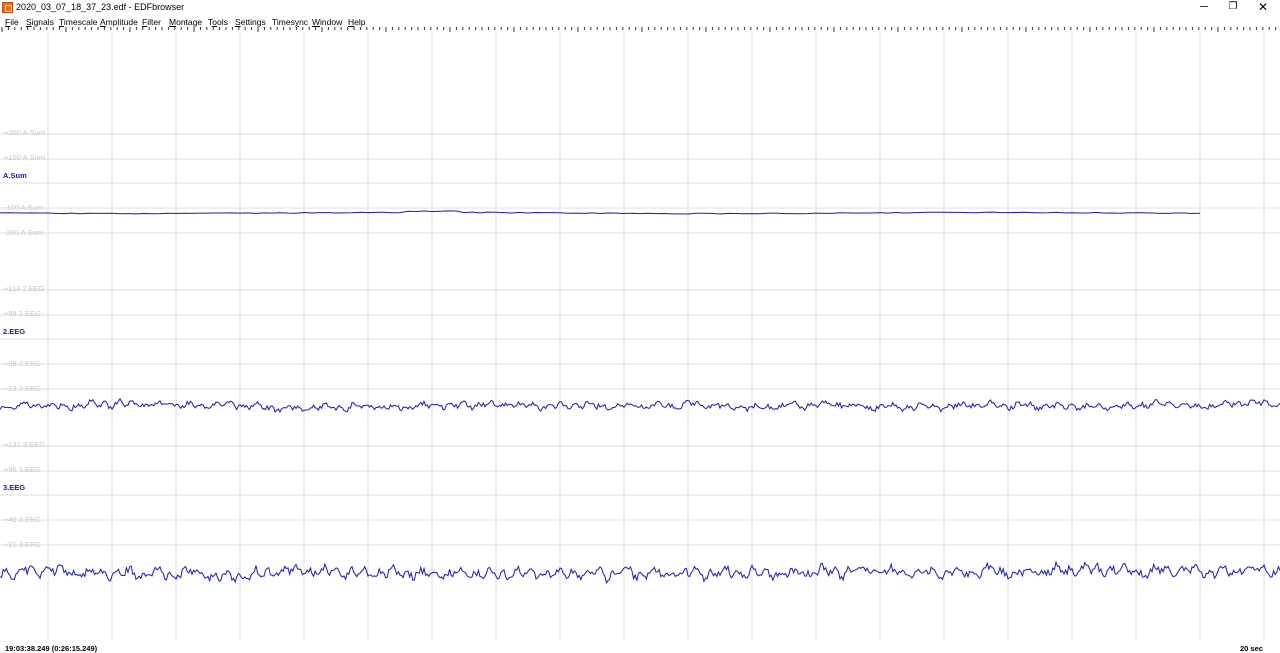 The height and width of the screenshot is (653, 1280). I want to click on close-button: ✕, so click(1263, 7).